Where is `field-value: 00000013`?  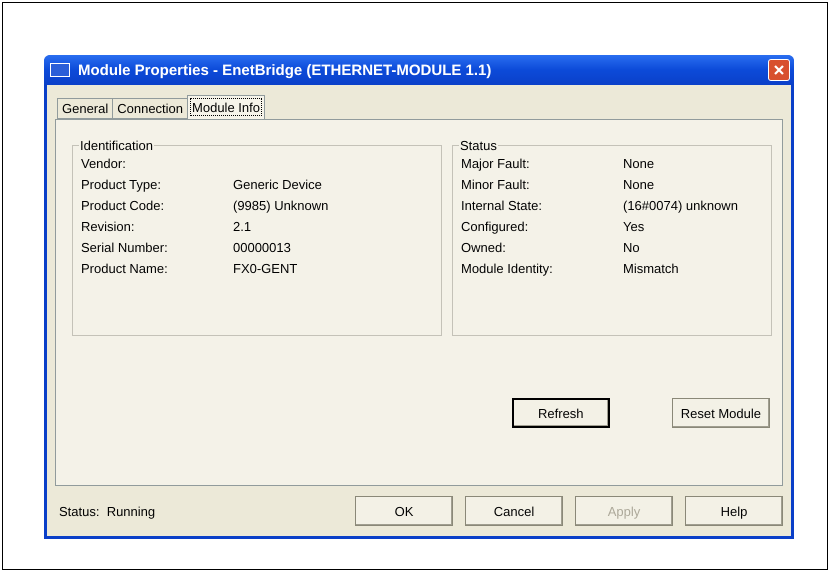
field-value: 00000013 is located at coordinates (262, 247).